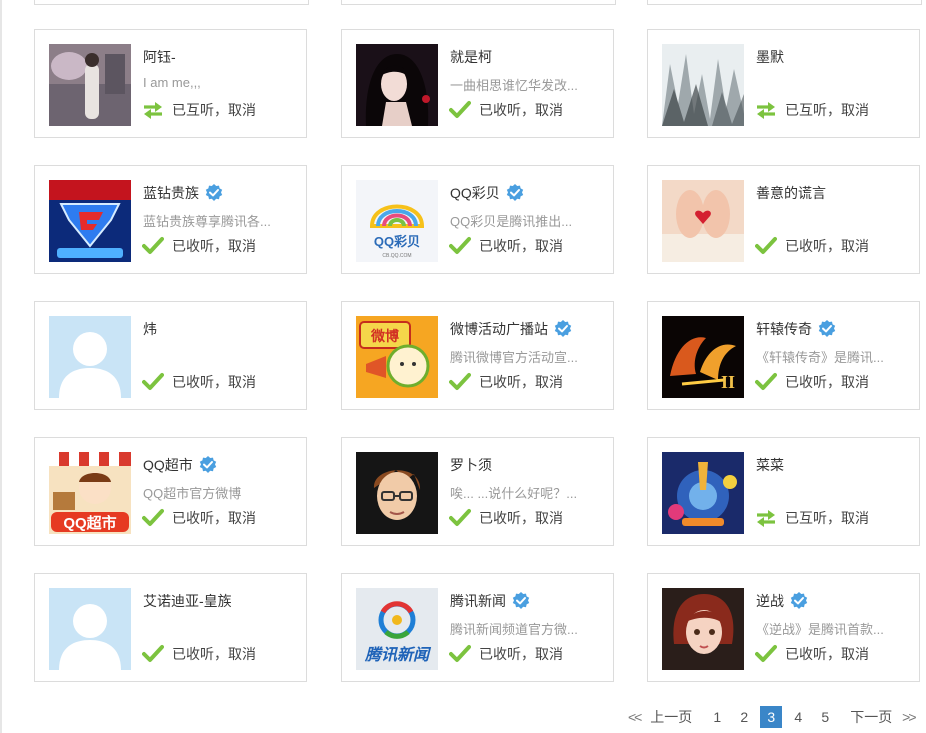 The width and height of the screenshot is (926, 733). Describe the element at coordinates (171, 193) in the screenshot. I see `user-name: 蓝钻贵族` at that location.